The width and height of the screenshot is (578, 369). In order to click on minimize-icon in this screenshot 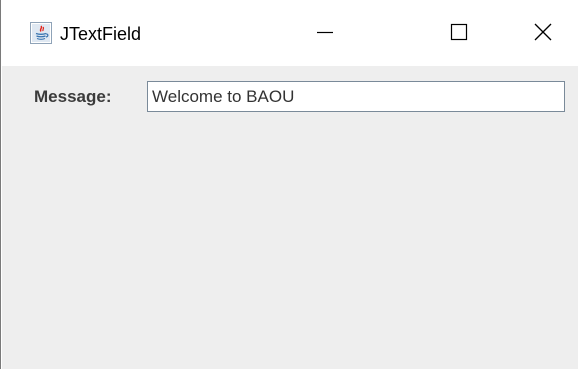, I will do `click(325, 34)`.